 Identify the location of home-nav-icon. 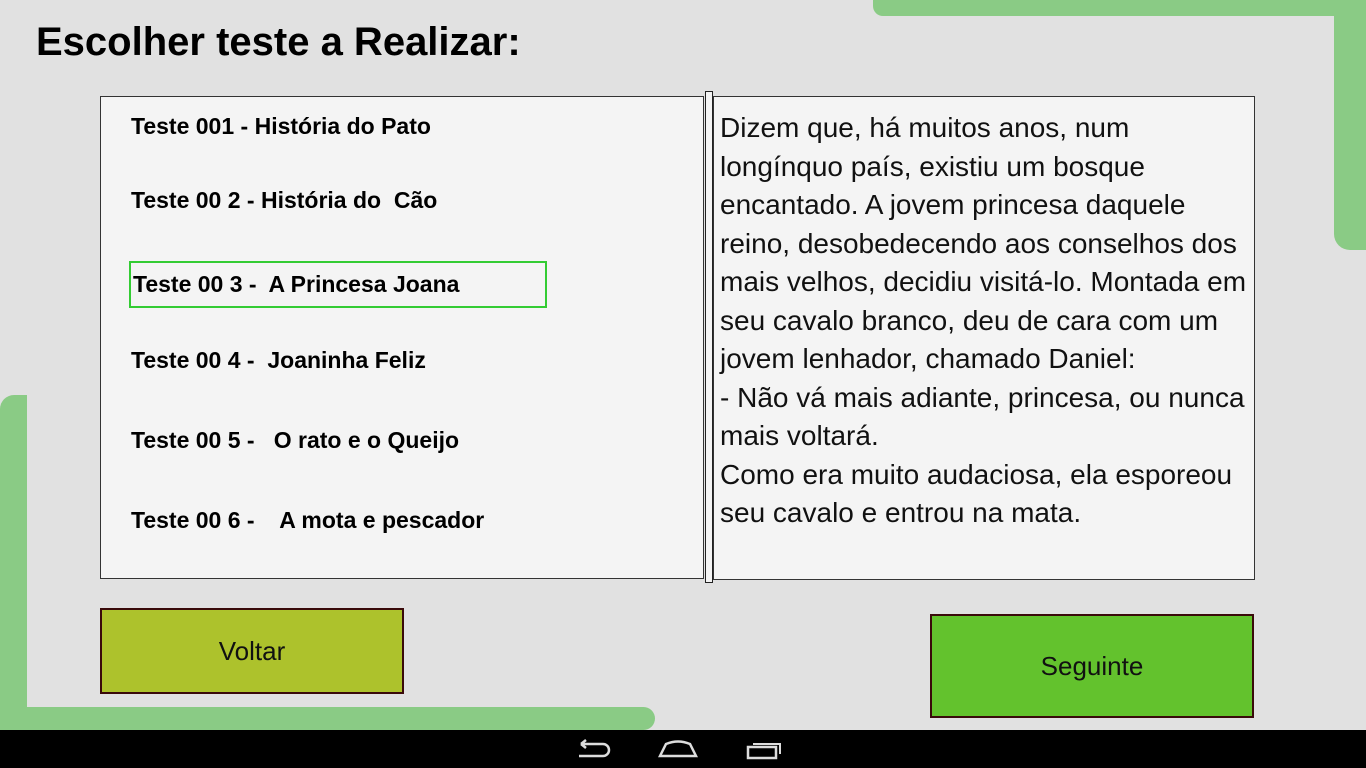
(678, 749).